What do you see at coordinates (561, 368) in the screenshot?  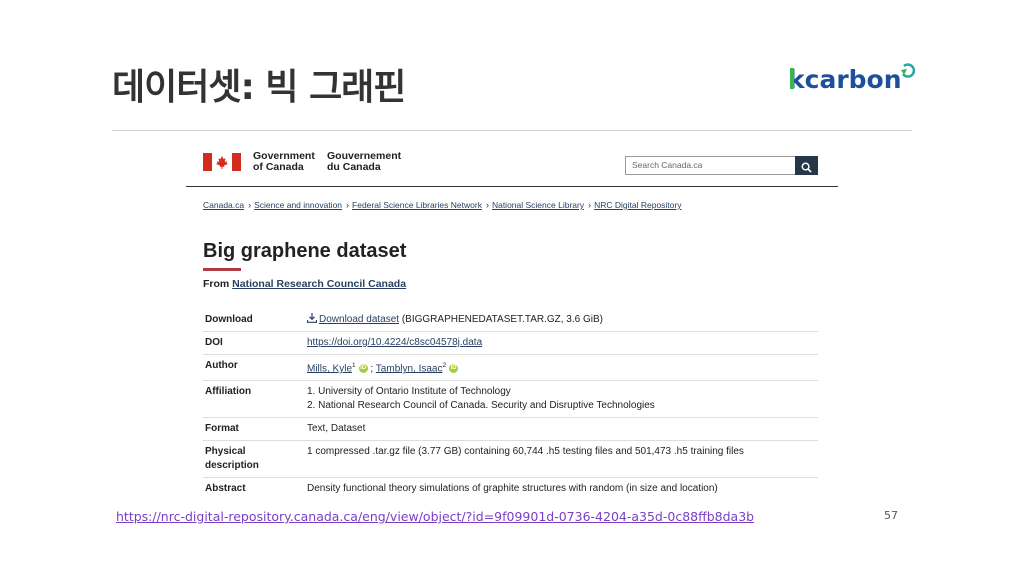 I see `author-value: Mills, Kyle1 iD ; Tamblyn, Isaac2 iD` at bounding box center [561, 368].